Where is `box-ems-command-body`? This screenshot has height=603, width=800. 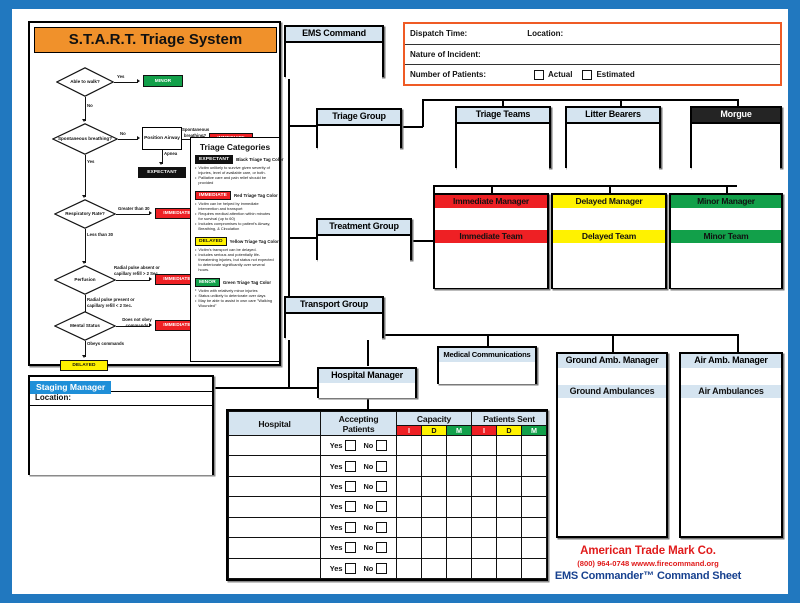 box-ems-command-body is located at coordinates (334, 61).